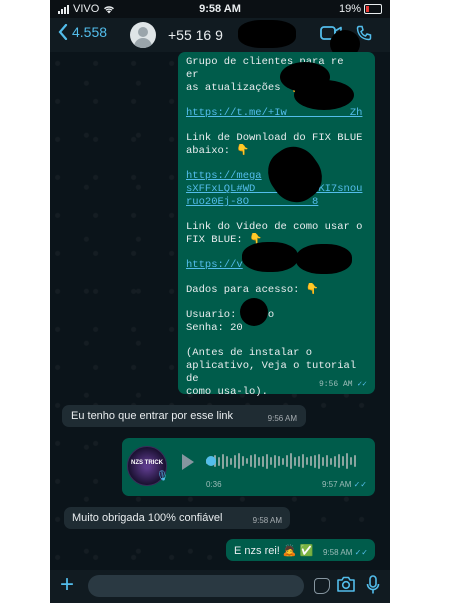  Describe the element at coordinates (346, 584) in the screenshot. I see `camera-icon` at that location.